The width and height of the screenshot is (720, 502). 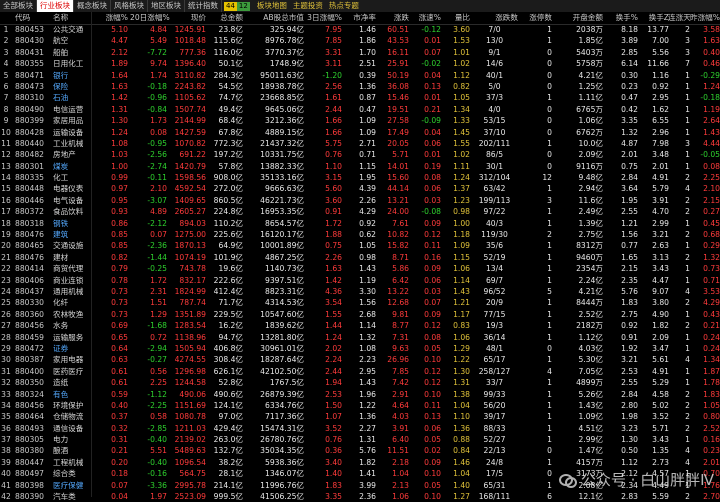 What do you see at coordinates (6, 280) in the screenshot?
I see `cell-idx: 23` at bounding box center [6, 280].